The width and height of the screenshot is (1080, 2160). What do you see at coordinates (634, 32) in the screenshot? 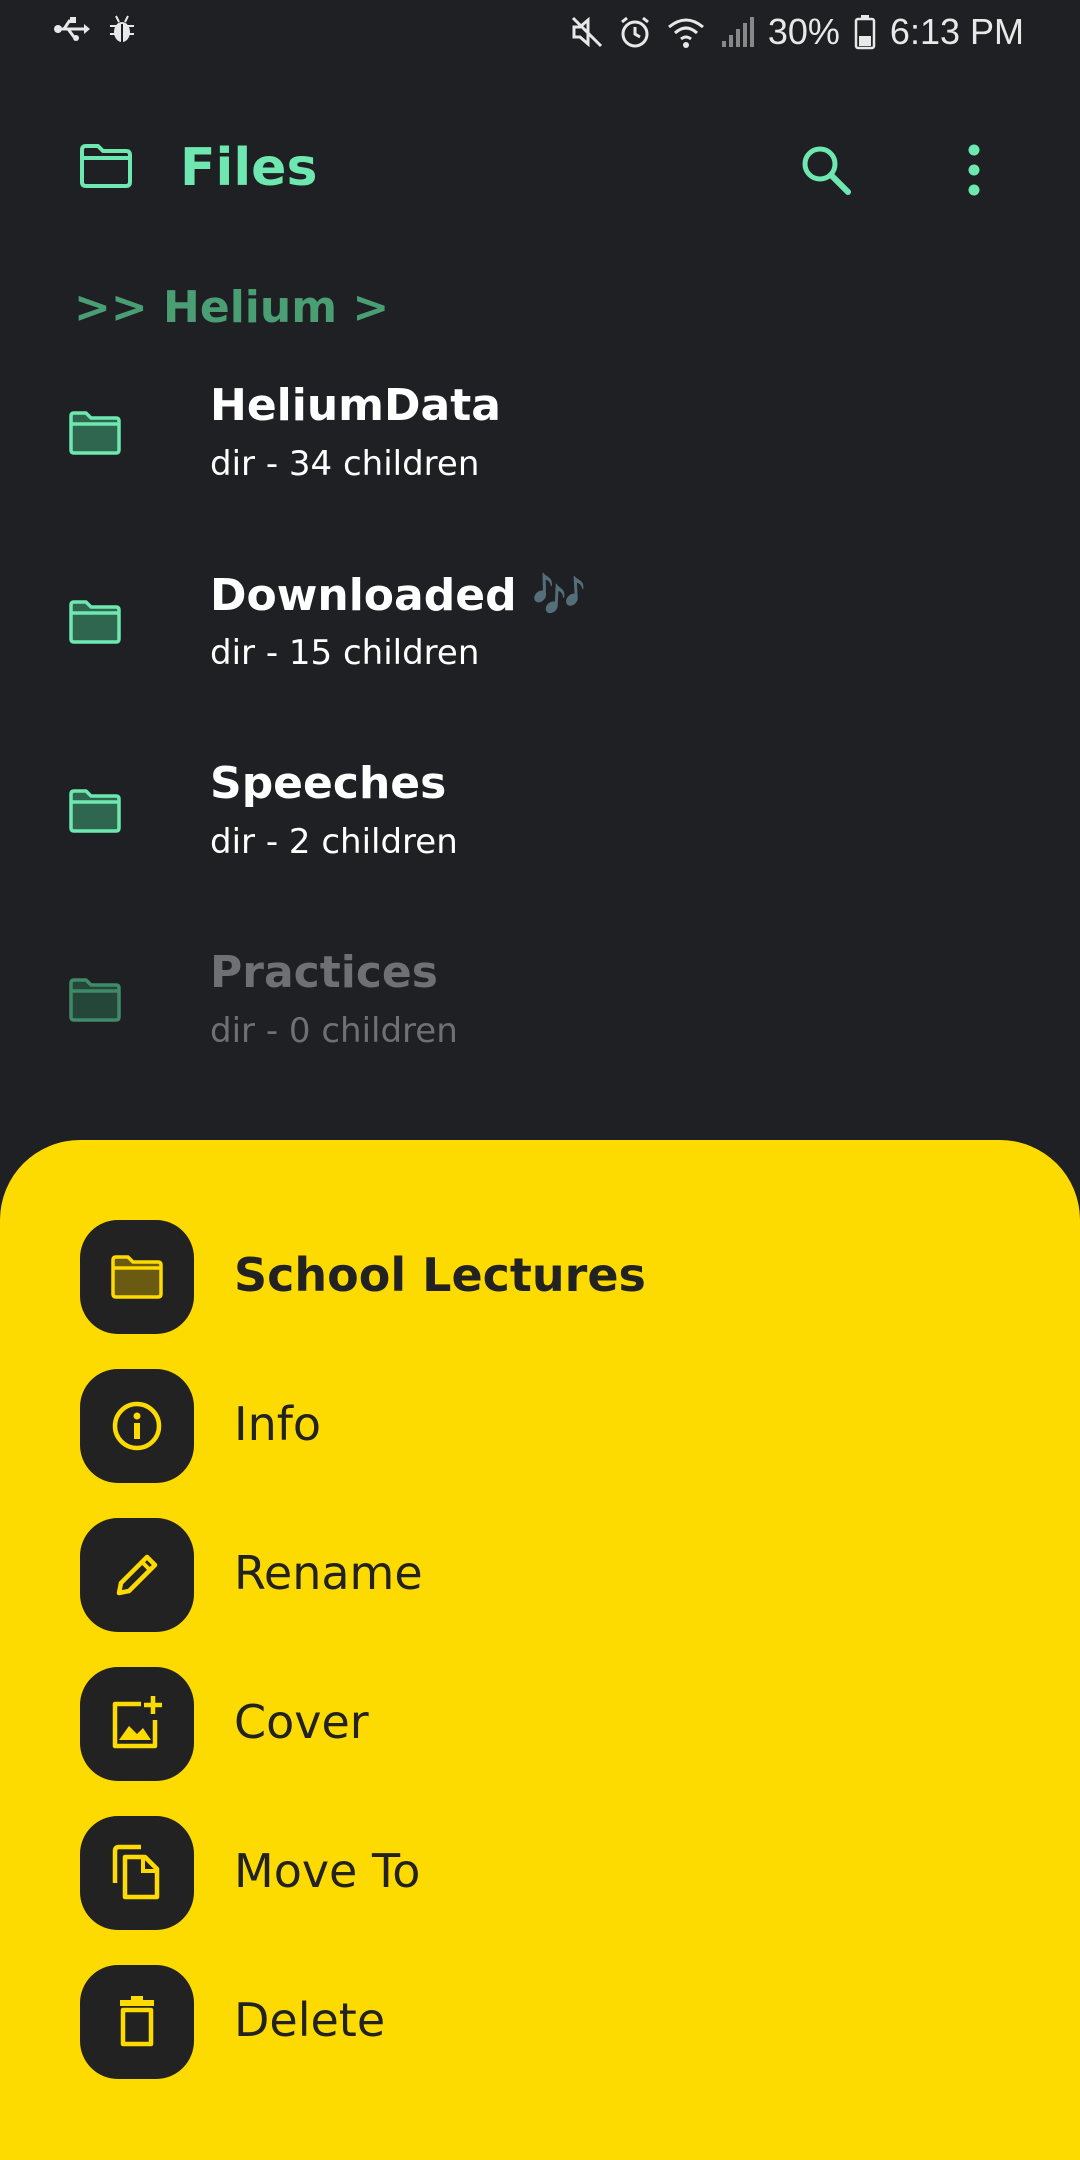
I see `alarm-icon` at bounding box center [634, 32].